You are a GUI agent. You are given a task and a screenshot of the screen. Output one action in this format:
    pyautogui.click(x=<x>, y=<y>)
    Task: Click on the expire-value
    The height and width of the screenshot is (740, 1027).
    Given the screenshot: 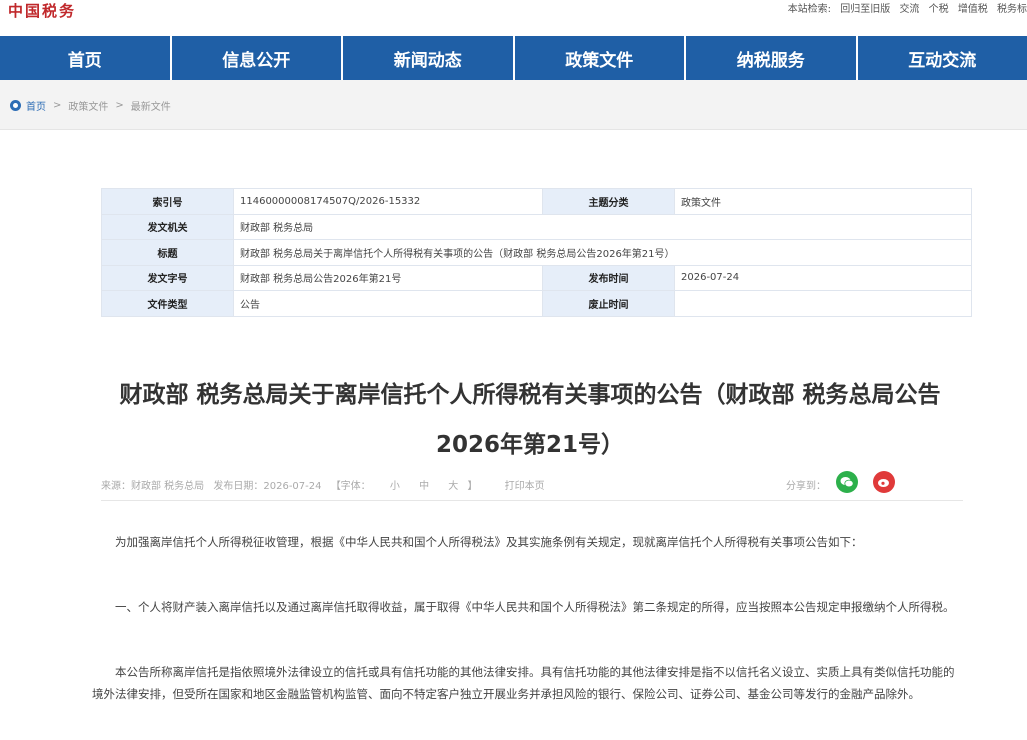 What is the action you would take?
    pyautogui.click(x=823, y=303)
    